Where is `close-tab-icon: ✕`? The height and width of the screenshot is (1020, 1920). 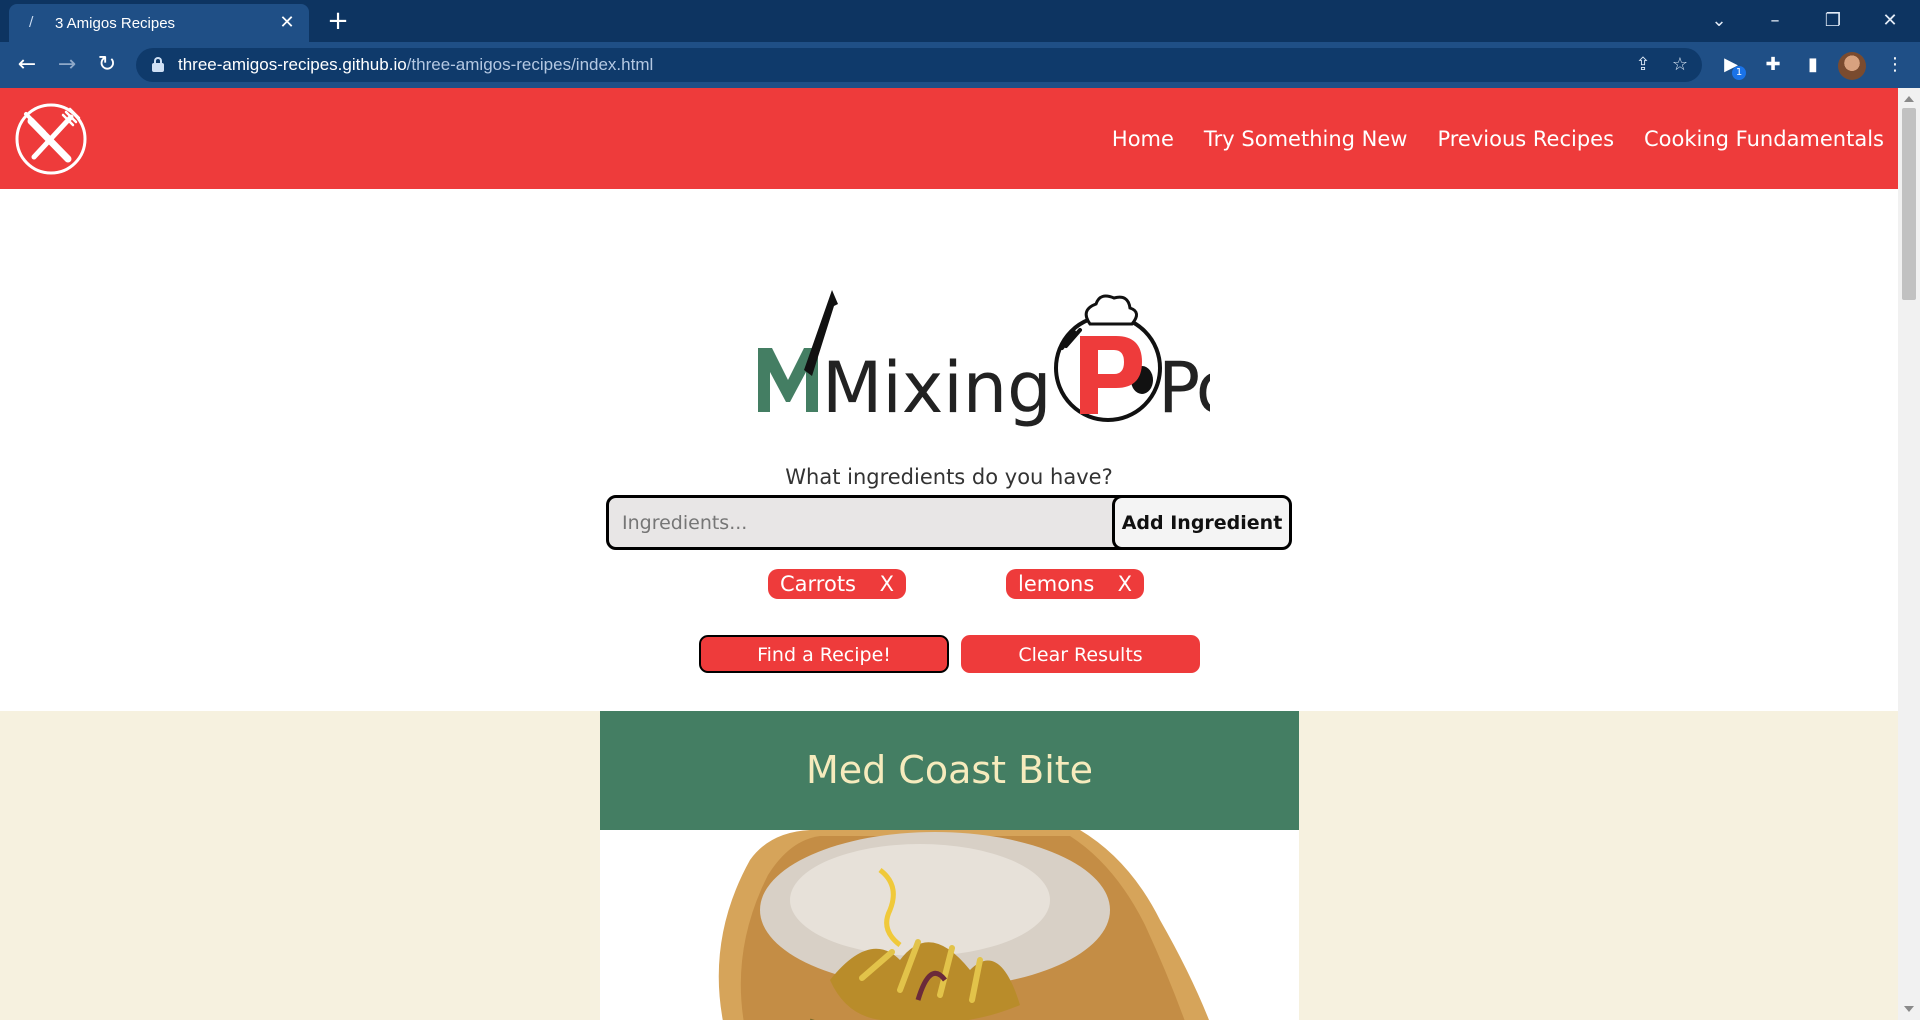 close-tab-icon: ✕ is located at coordinates (287, 23).